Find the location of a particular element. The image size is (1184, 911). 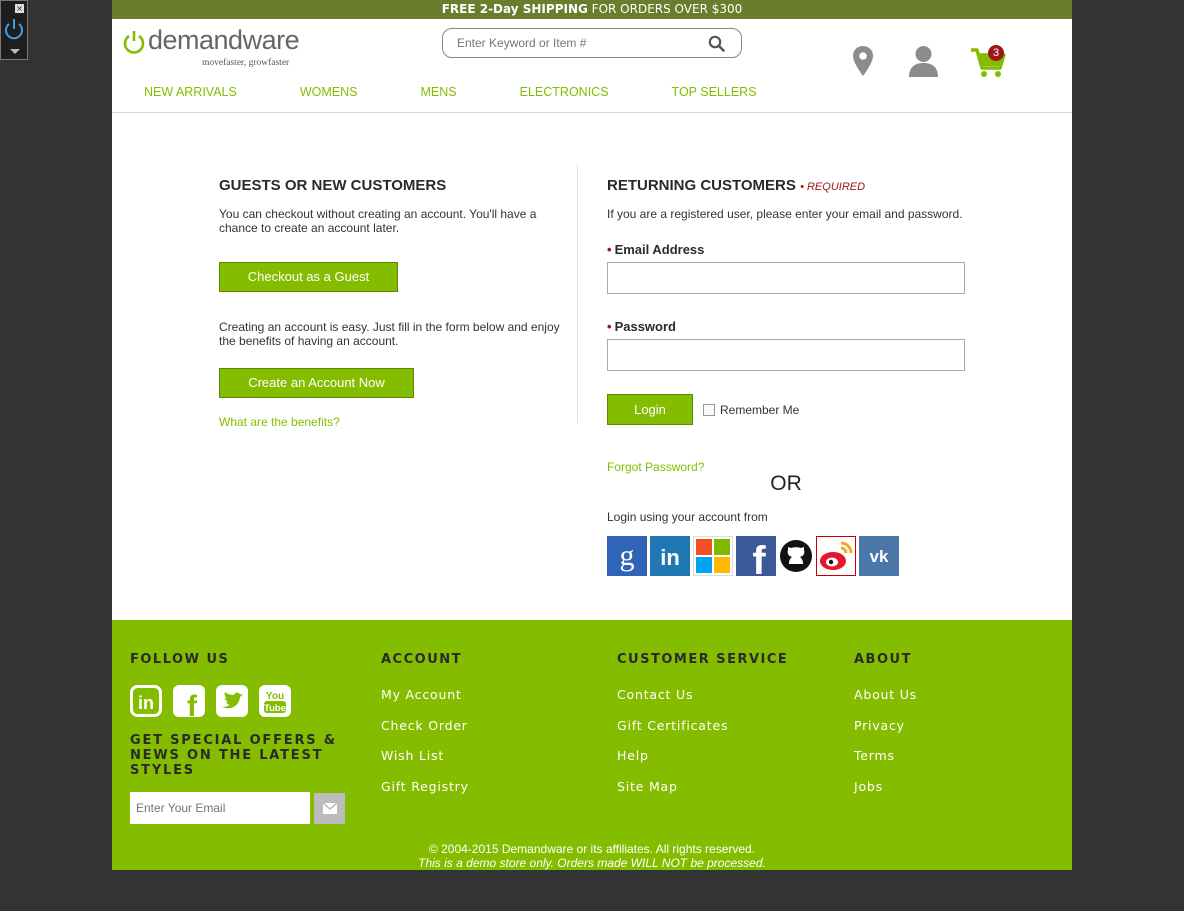

footer-link-contact-us: Contact Us is located at coordinates (702, 694).